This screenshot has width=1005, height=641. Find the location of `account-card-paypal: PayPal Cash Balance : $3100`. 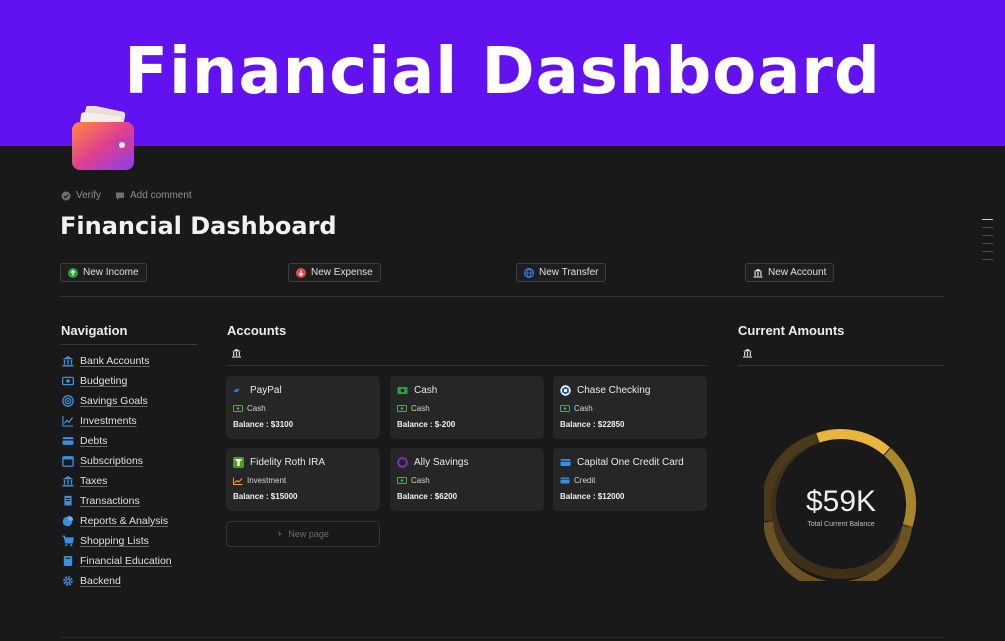

account-card-paypal: PayPal Cash Balance : $3100 is located at coordinates (303, 407).